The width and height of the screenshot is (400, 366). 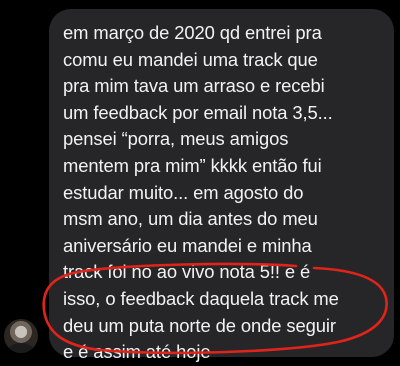 I want to click on message-line: pensei “porra, meus amigos, so click(x=176, y=139).